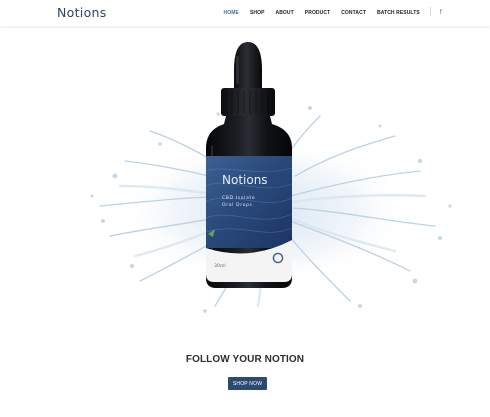  What do you see at coordinates (247, 383) in the screenshot?
I see `shop-now-button: SHOP NOW` at bounding box center [247, 383].